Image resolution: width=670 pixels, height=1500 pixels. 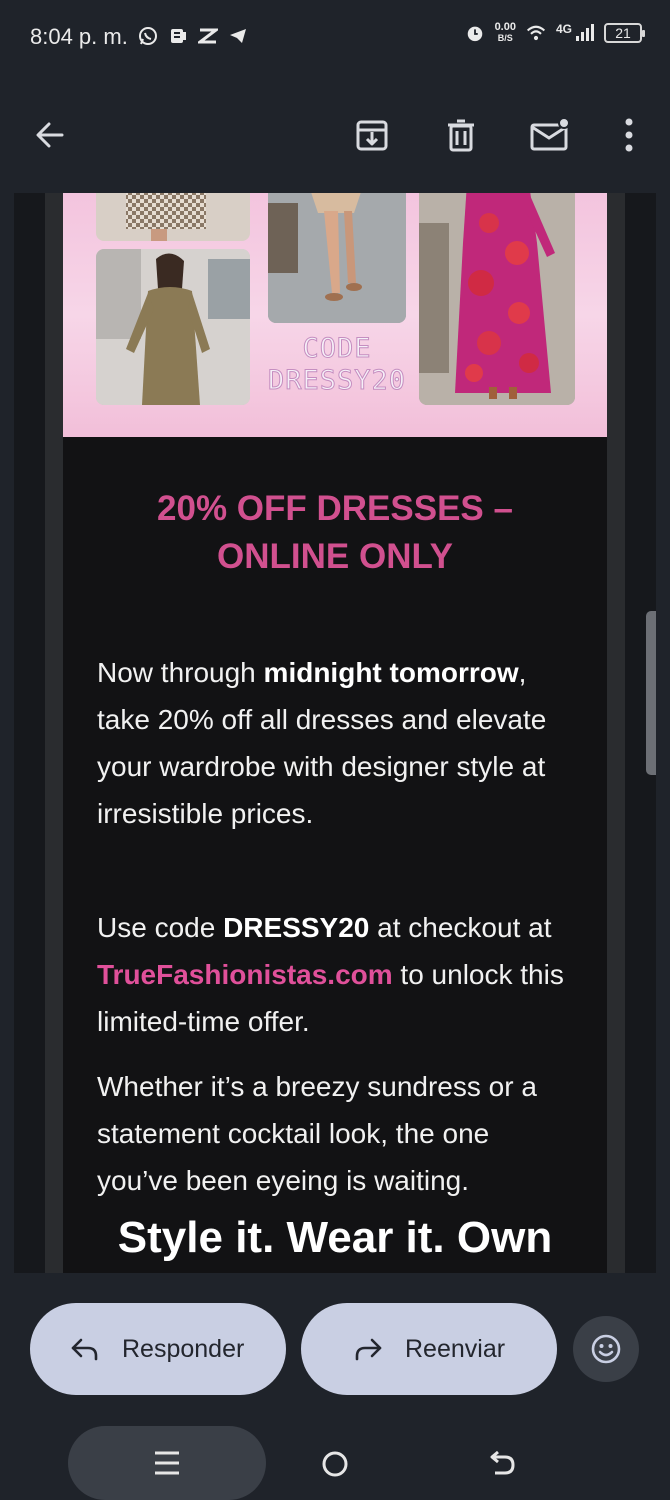 I want to click on forward-label: Reenviar, so click(x=455, y=1348).